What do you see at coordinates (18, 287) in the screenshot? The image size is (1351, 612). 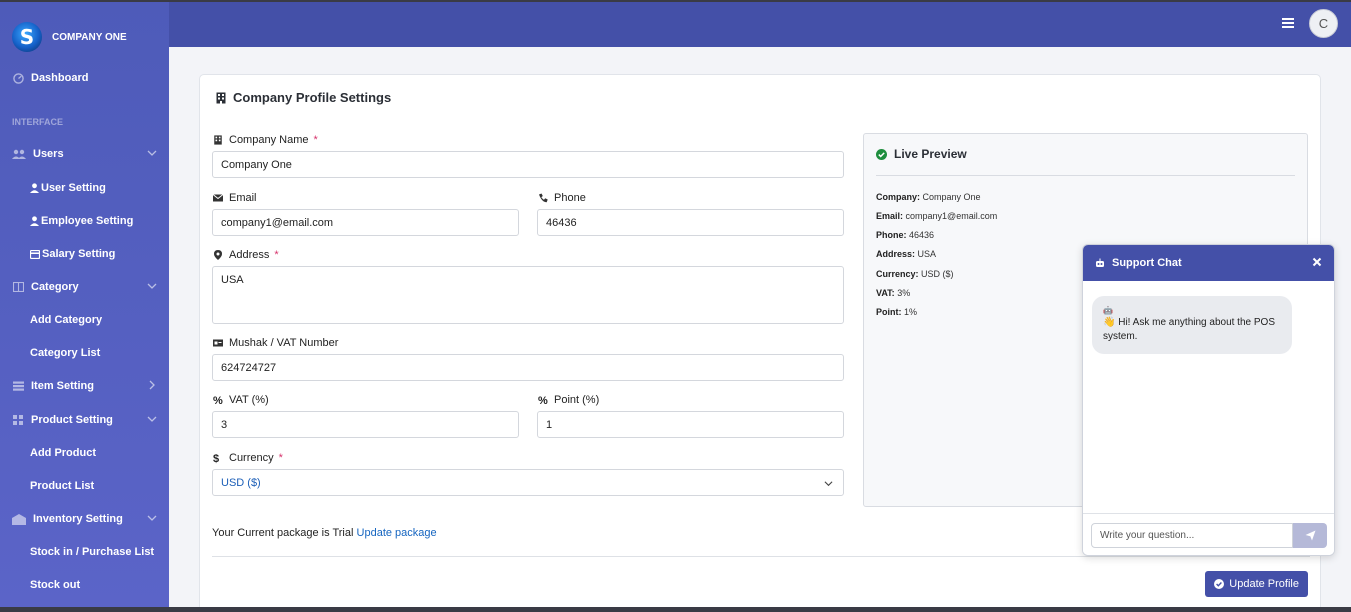 I see `columns-icon` at bounding box center [18, 287].